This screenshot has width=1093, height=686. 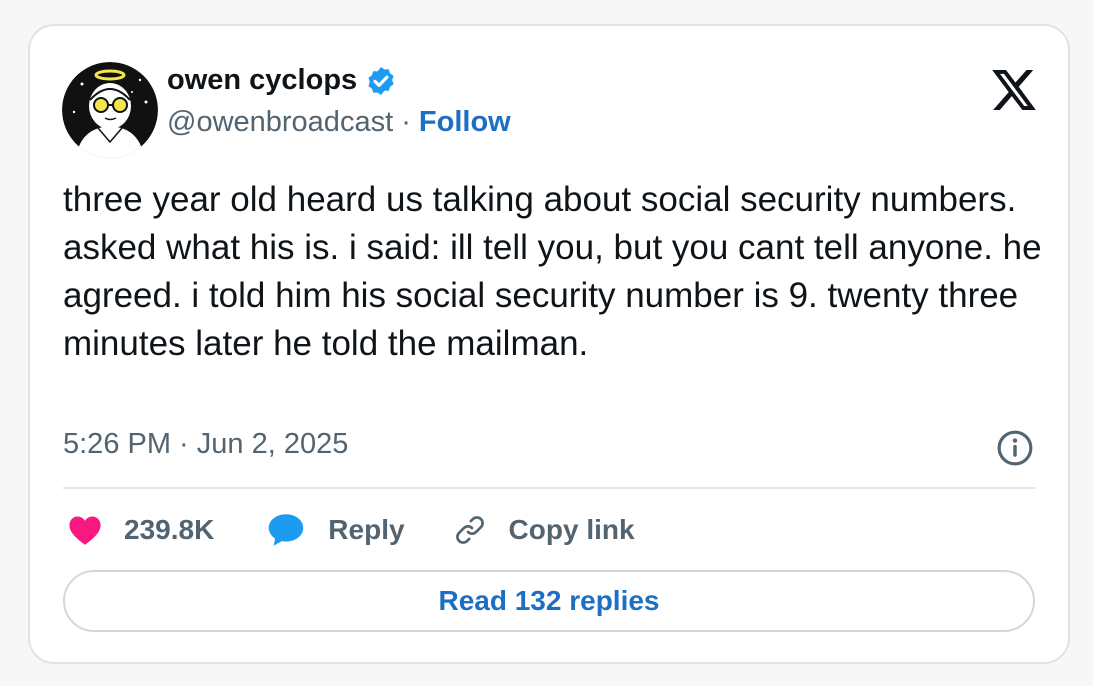 What do you see at coordinates (465, 122) in the screenshot?
I see `follow-button: Follow` at bounding box center [465, 122].